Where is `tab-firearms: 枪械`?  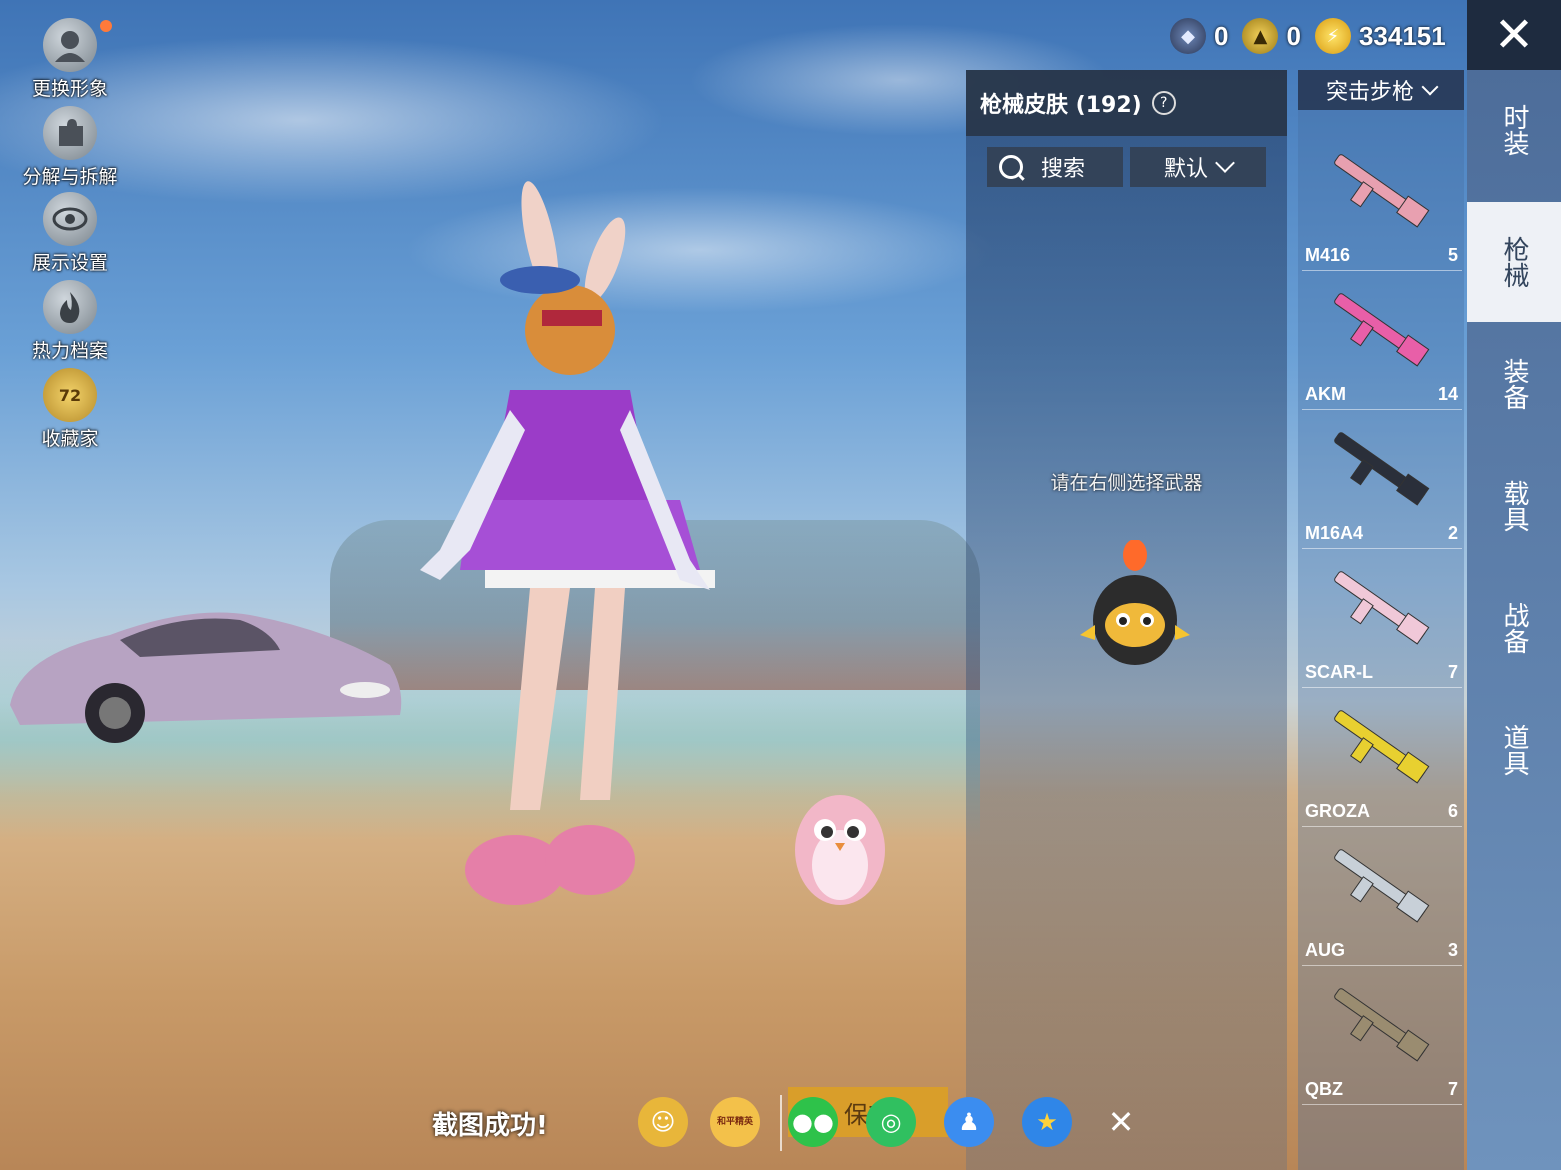
tab-firearms: 枪械 is located at coordinates (1514, 262).